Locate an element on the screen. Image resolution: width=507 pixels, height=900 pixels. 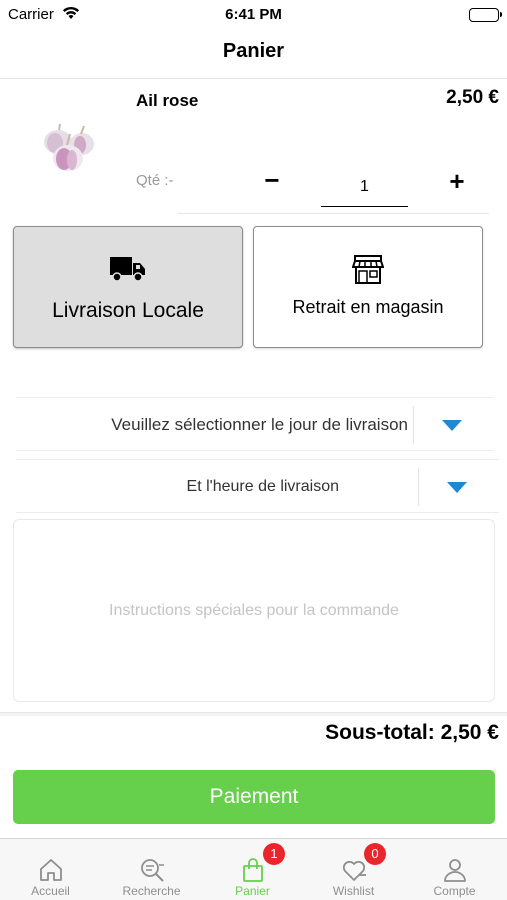
cart-count-badge: 1 is located at coordinates (274, 854).